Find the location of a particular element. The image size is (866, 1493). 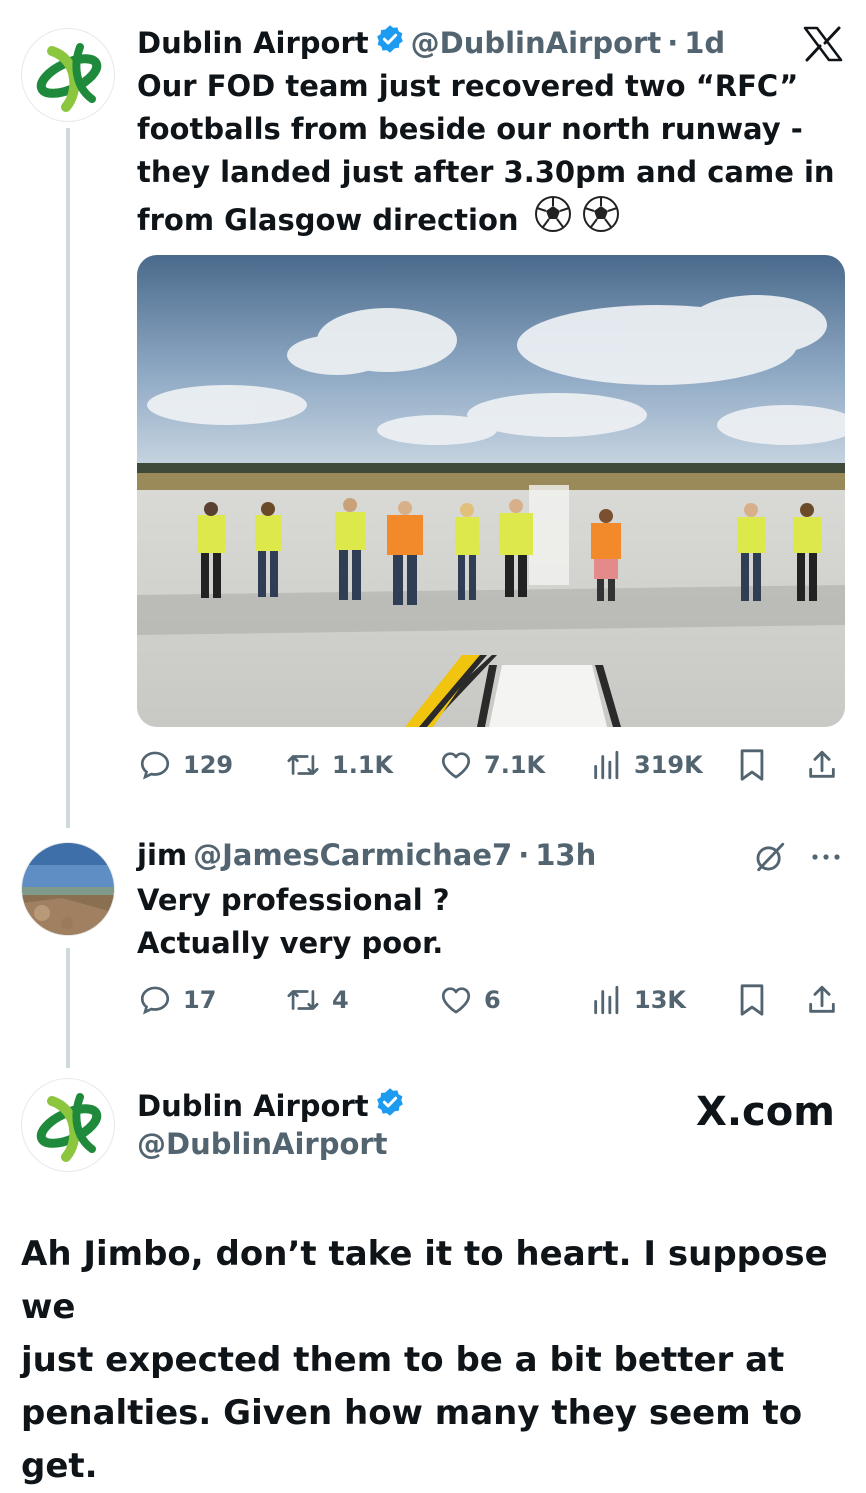

reply-button: 129 is located at coordinates (185, 765).